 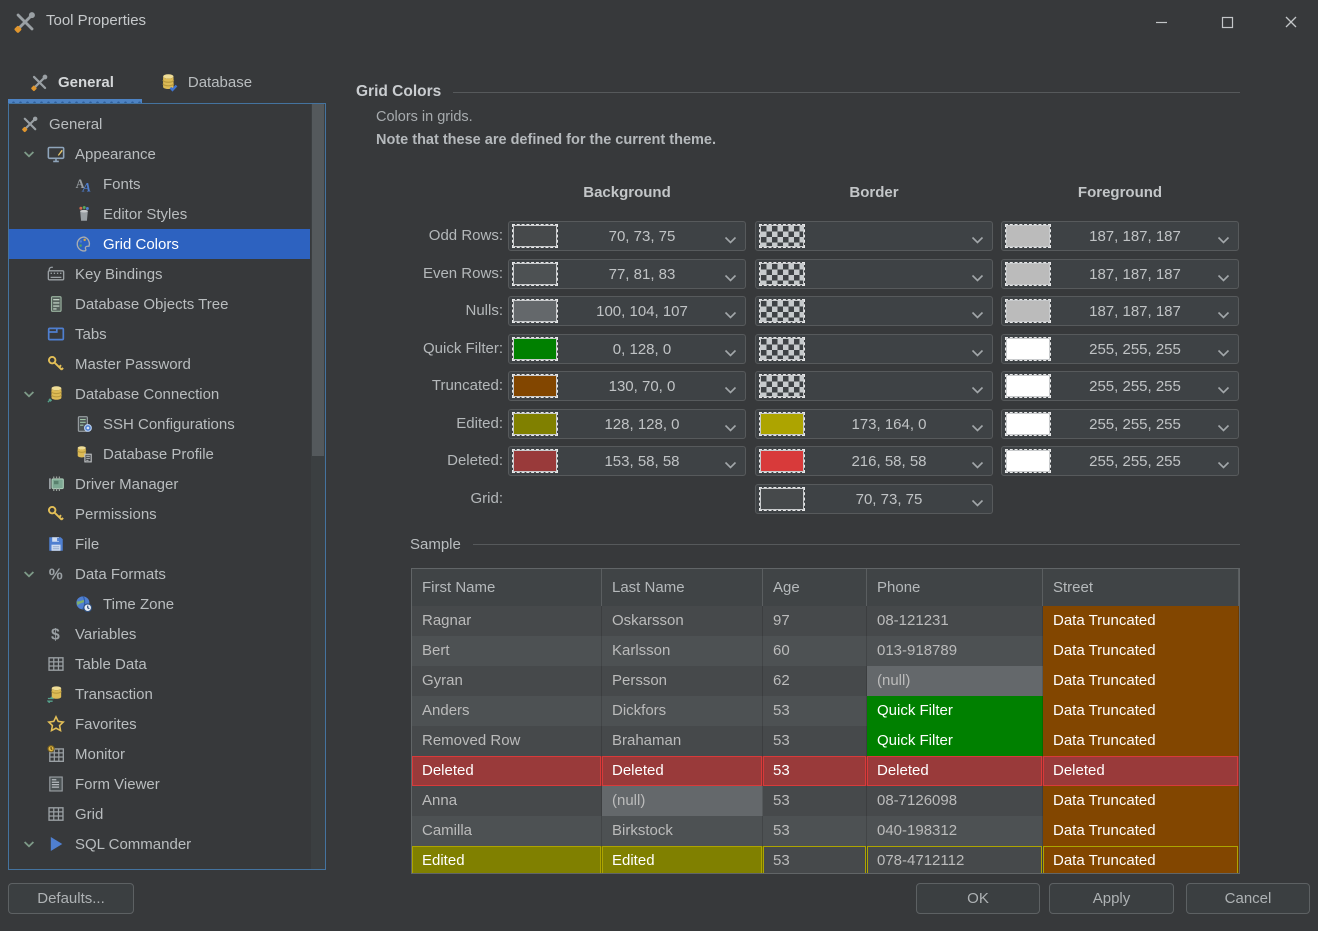 What do you see at coordinates (424, 117) in the screenshot?
I see `section-description: Colors in grids.` at bounding box center [424, 117].